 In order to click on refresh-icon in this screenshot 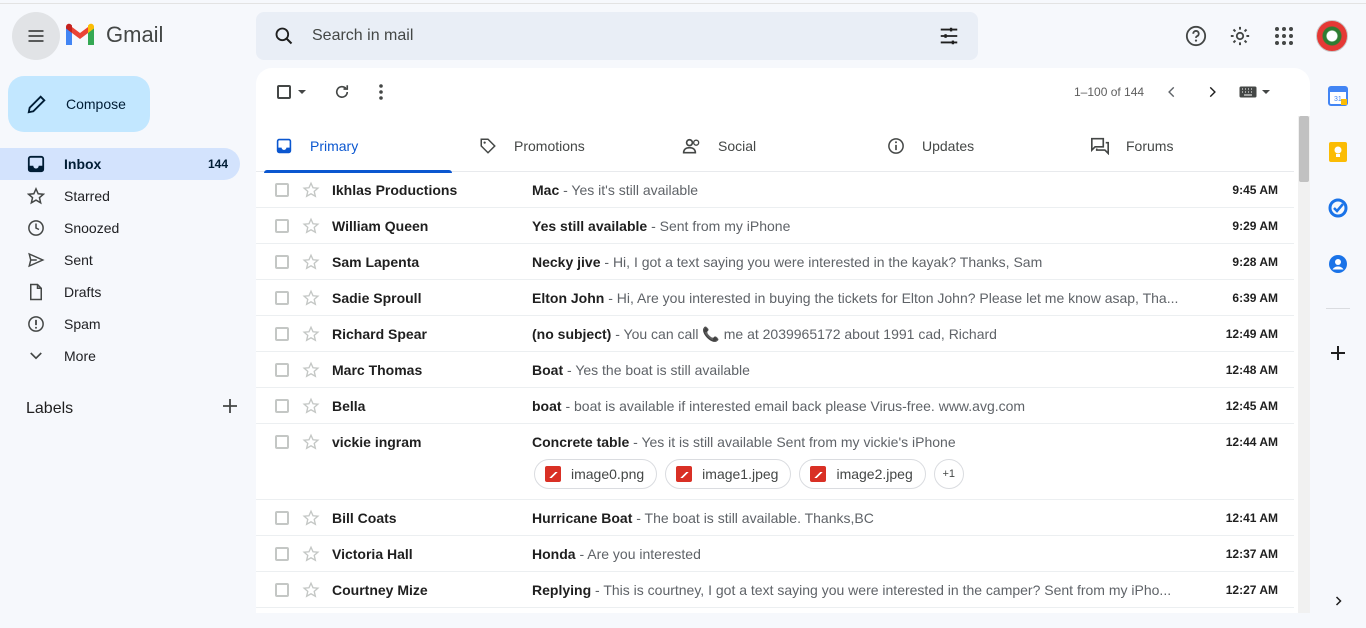, I will do `click(342, 92)`.